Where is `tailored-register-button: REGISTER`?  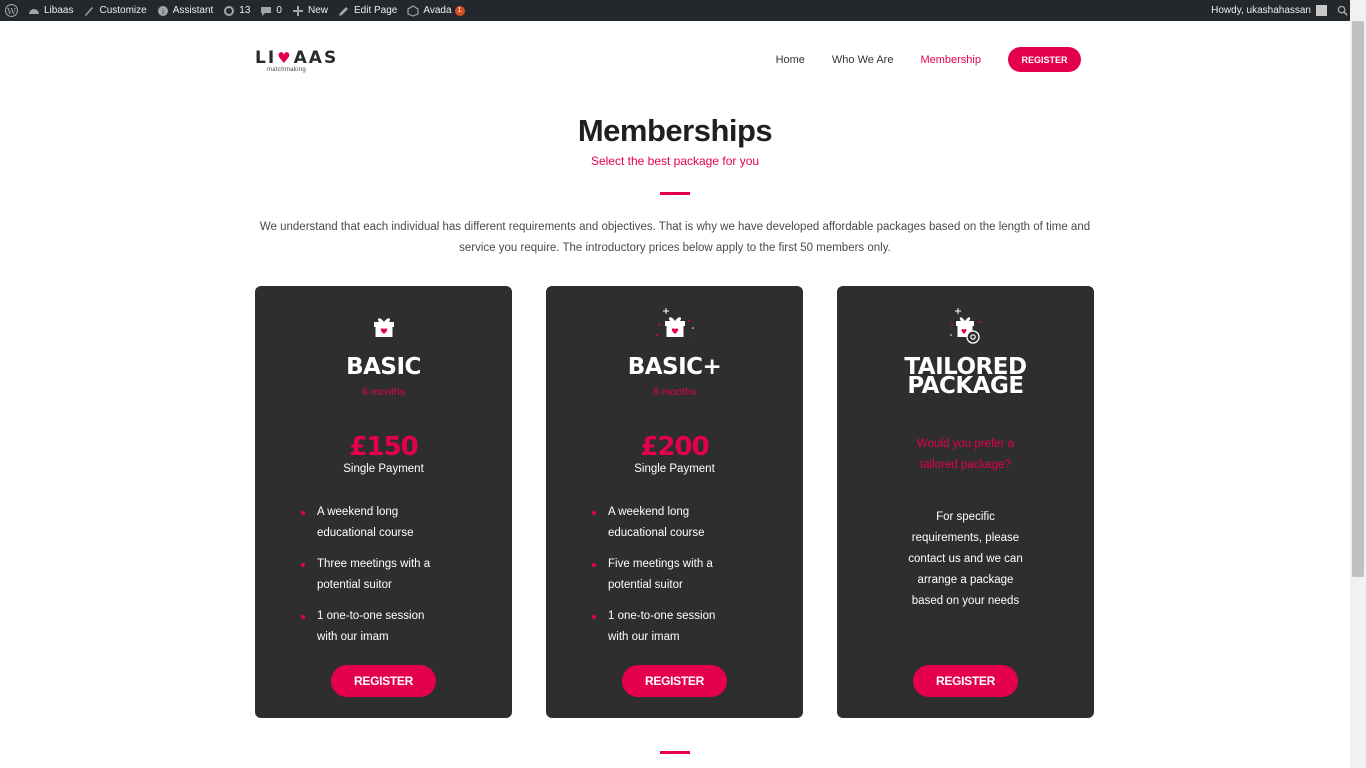 tailored-register-button: REGISTER is located at coordinates (965, 681).